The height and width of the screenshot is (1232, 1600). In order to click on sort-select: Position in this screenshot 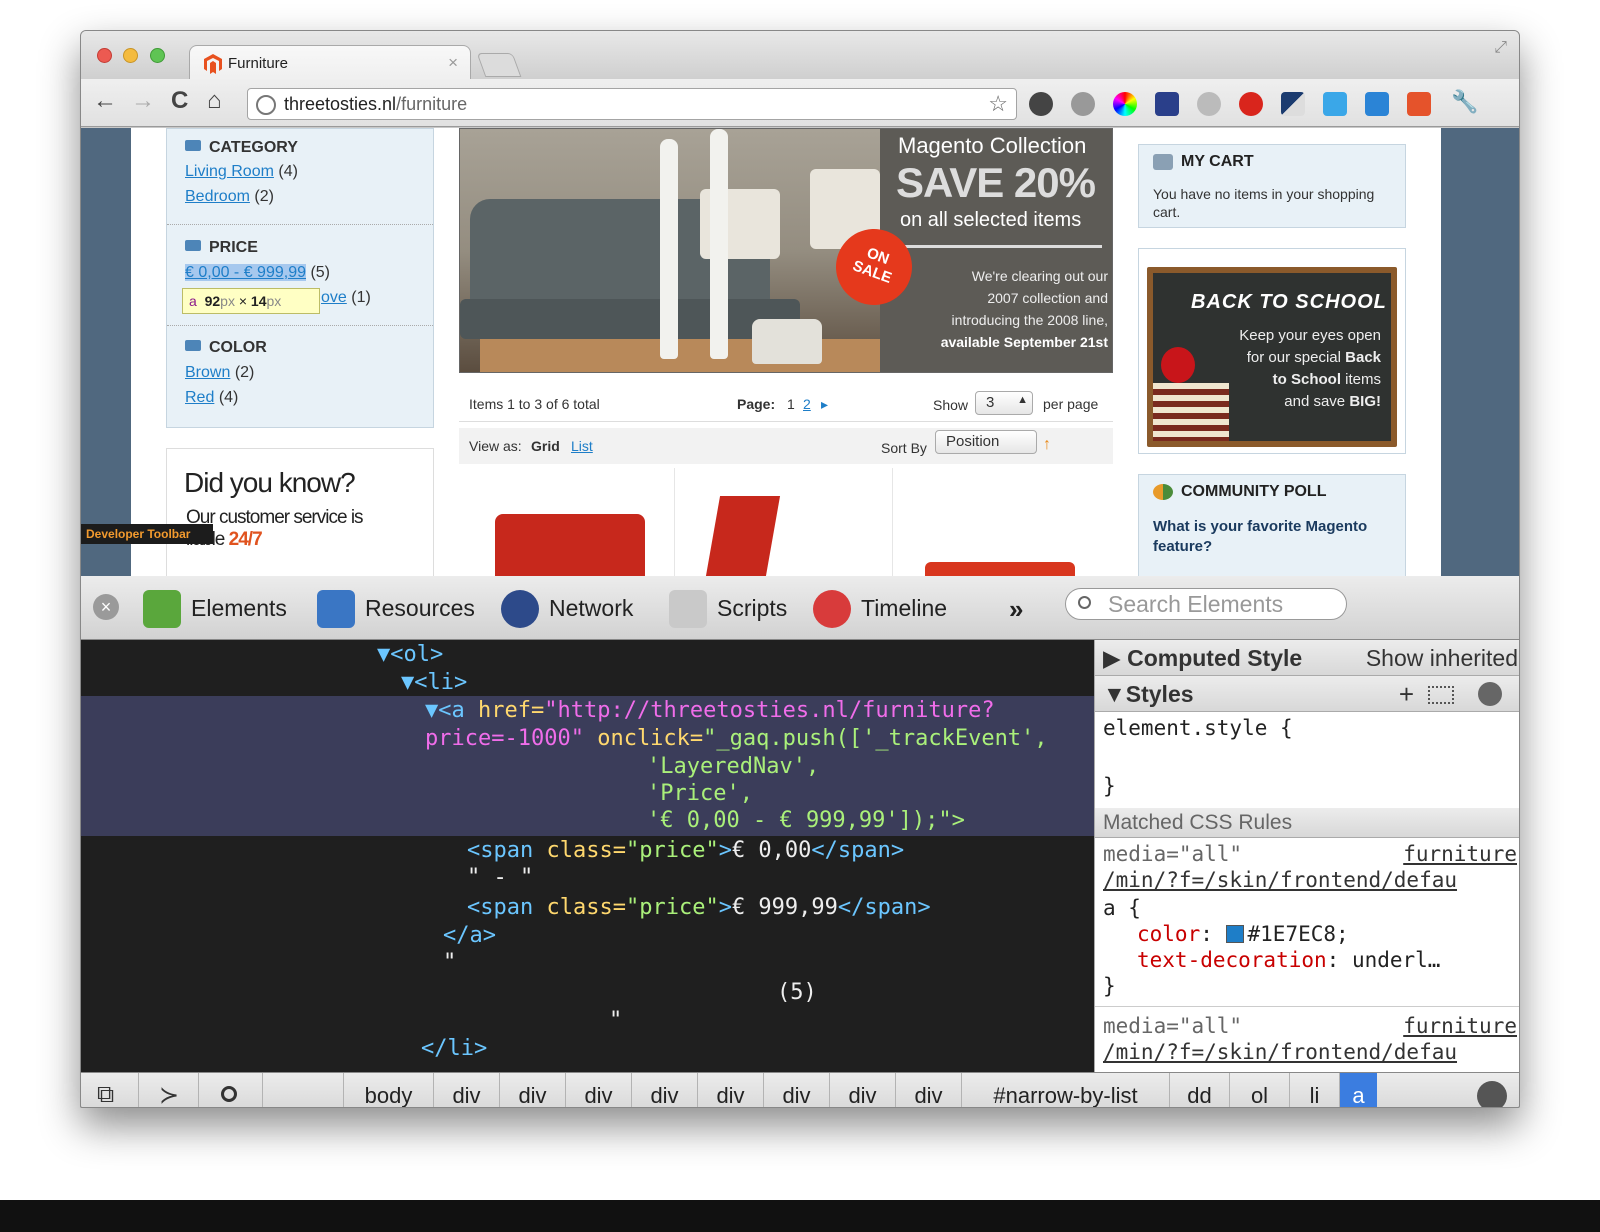, I will do `click(986, 442)`.